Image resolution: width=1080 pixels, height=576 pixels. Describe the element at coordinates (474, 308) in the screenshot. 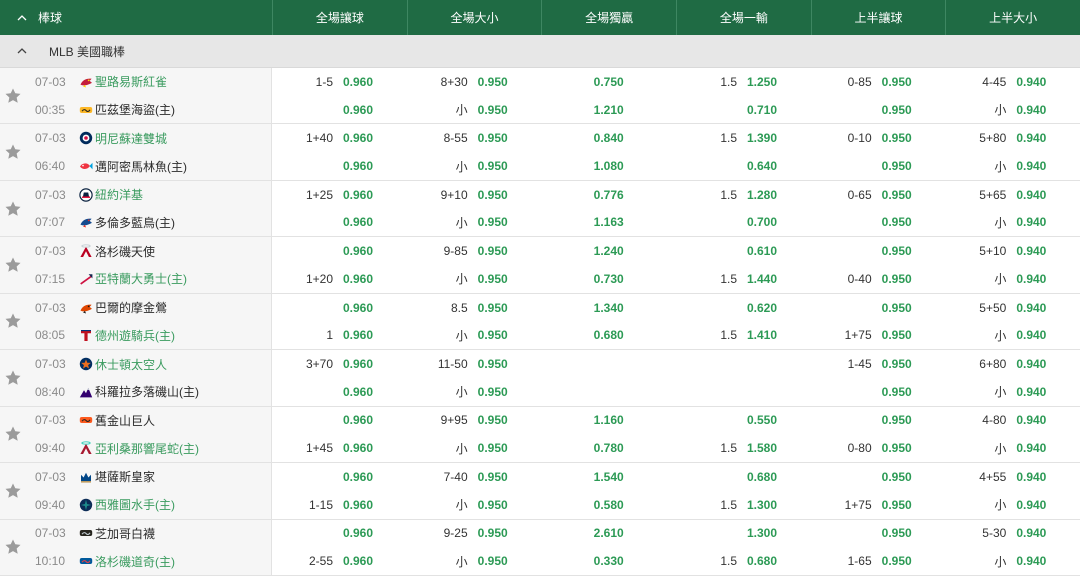

I see `full-over-under-cell: 8.5 0.950` at that location.